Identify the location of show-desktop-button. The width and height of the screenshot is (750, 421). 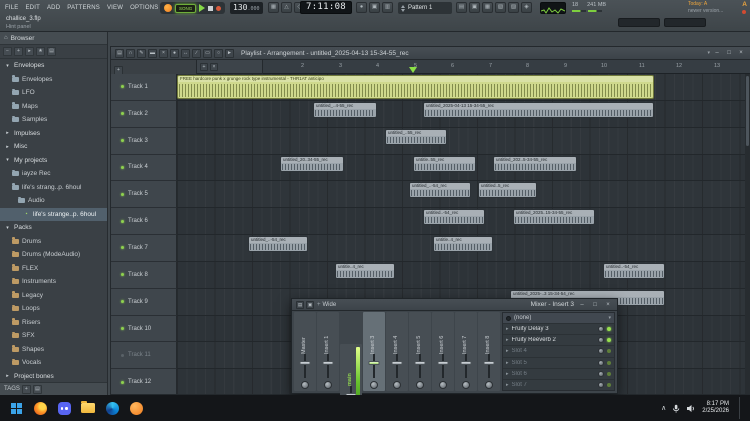
(740, 408).